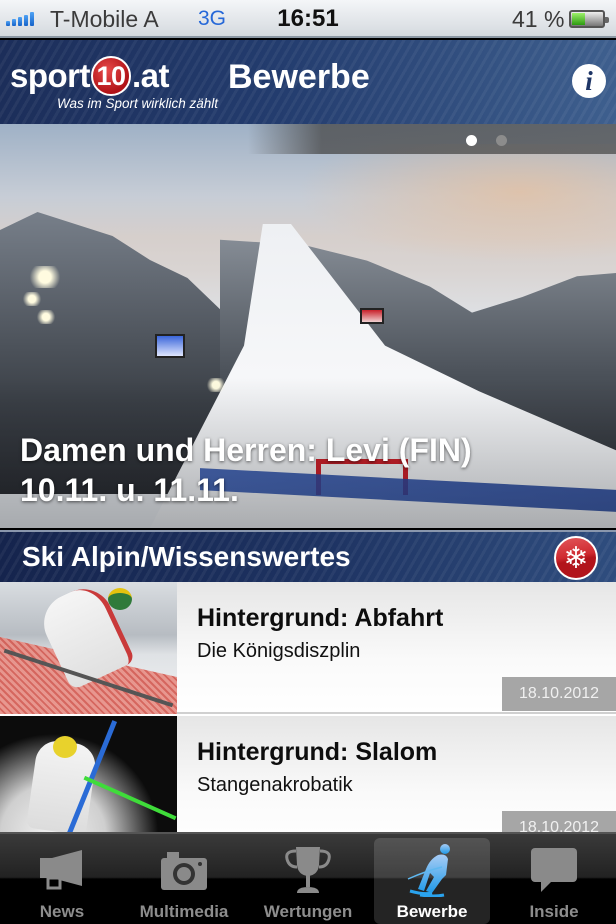 This screenshot has width=616, height=924. I want to click on sport10-logo: sport 10 .at Was im Sport wirklich zählt, so click(115, 83).